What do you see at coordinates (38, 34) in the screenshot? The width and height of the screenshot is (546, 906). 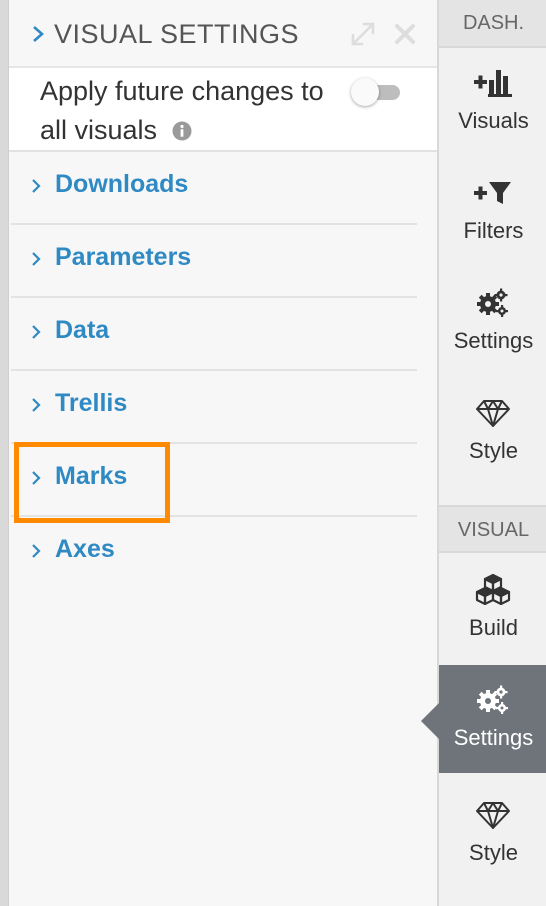 I see `collapse-chevron-icon` at bounding box center [38, 34].